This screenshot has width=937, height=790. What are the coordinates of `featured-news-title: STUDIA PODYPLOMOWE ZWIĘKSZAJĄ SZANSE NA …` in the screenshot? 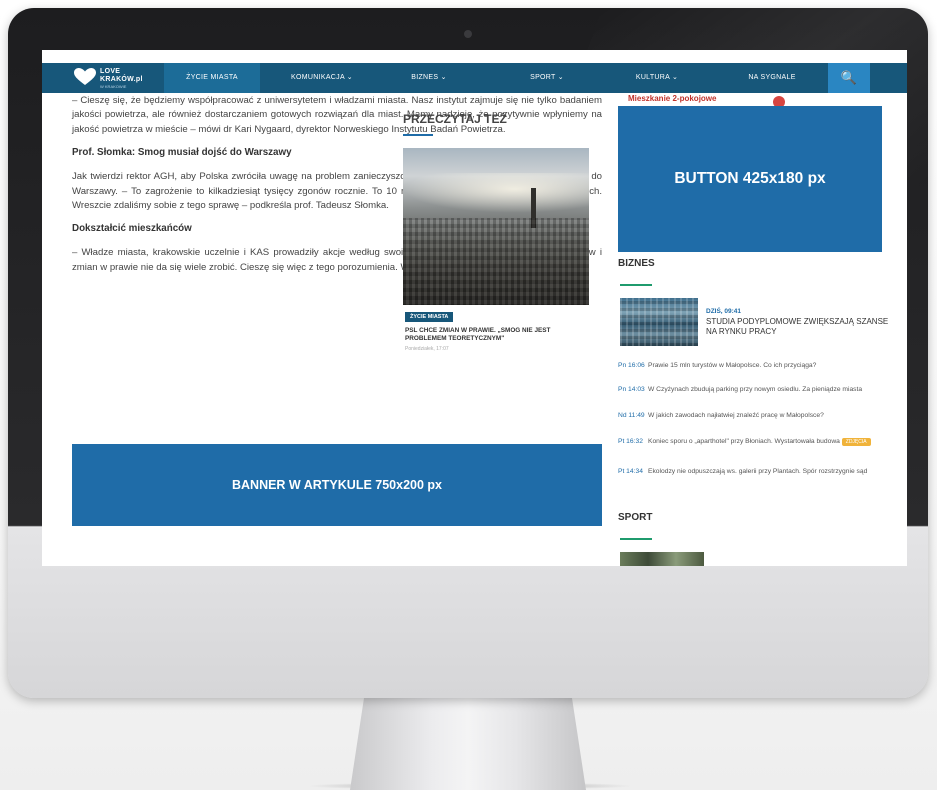 It's located at (801, 327).